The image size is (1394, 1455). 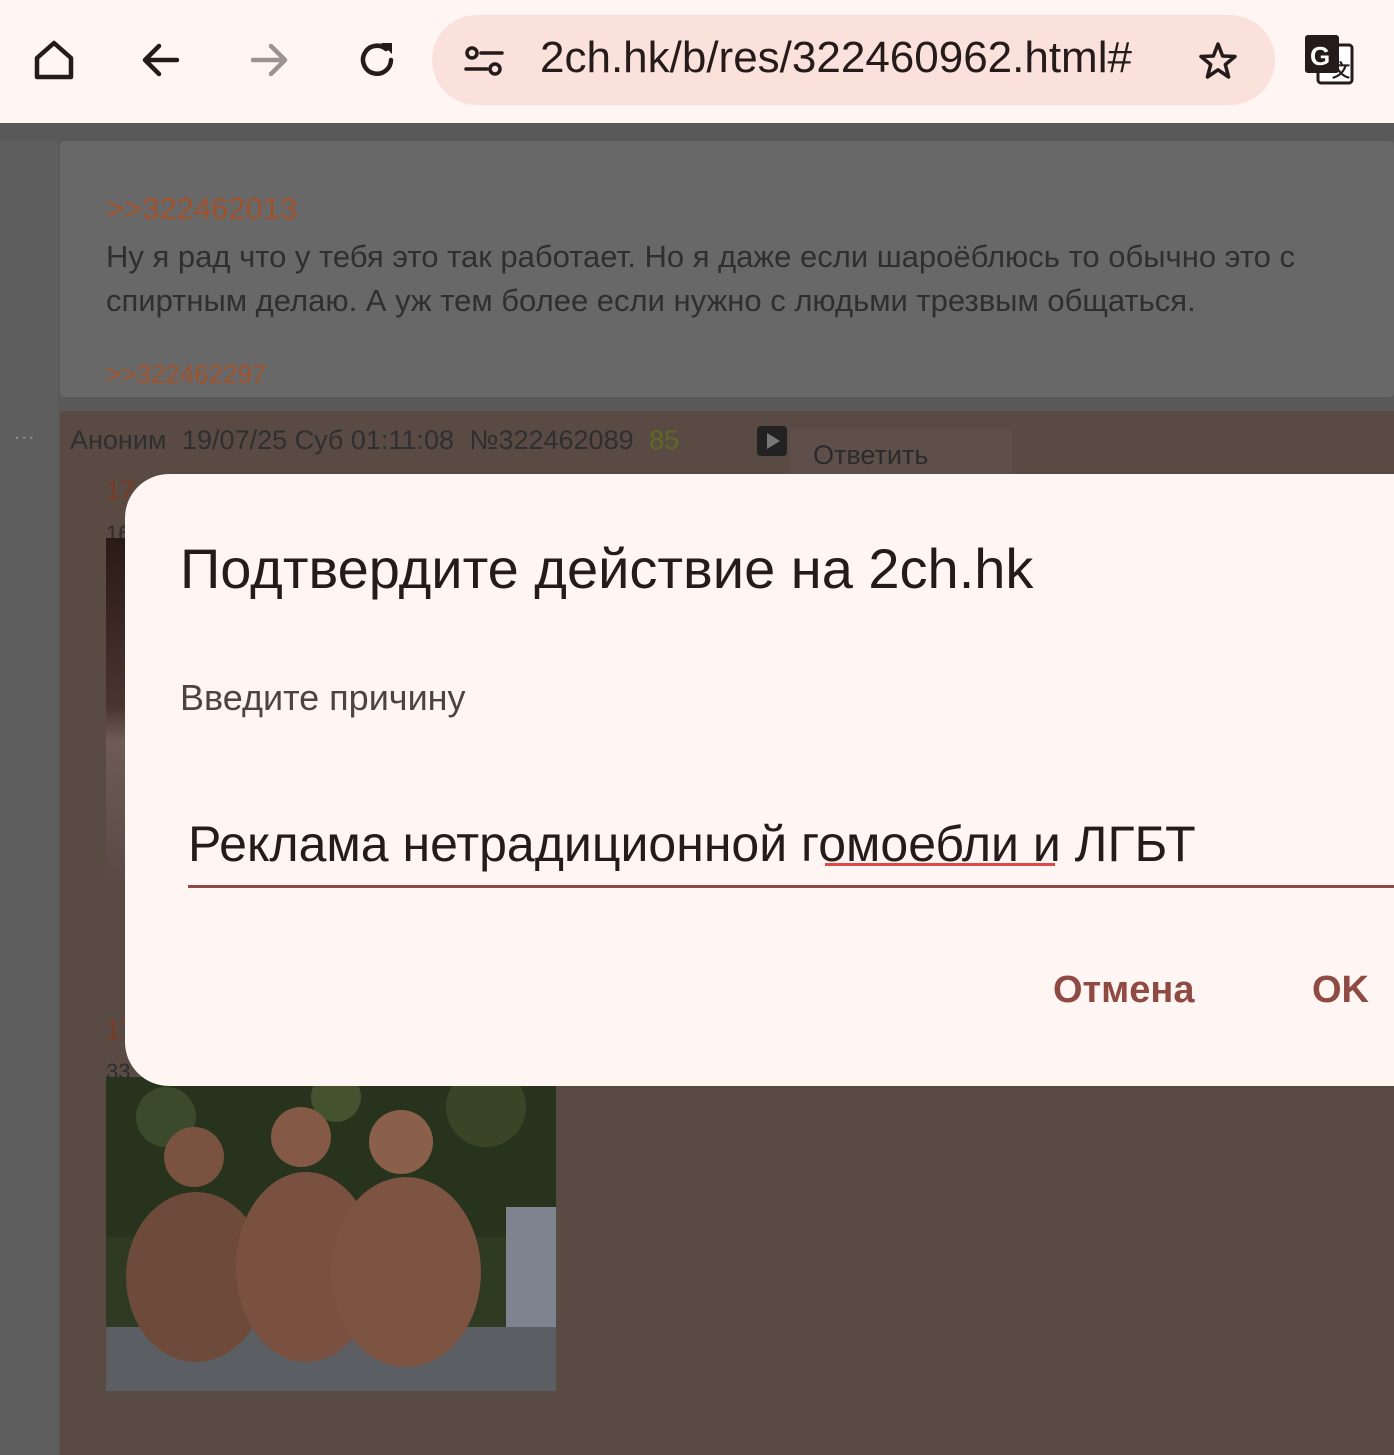 What do you see at coordinates (323, 697) in the screenshot?
I see `dialog-prompt: Введите причину` at bounding box center [323, 697].